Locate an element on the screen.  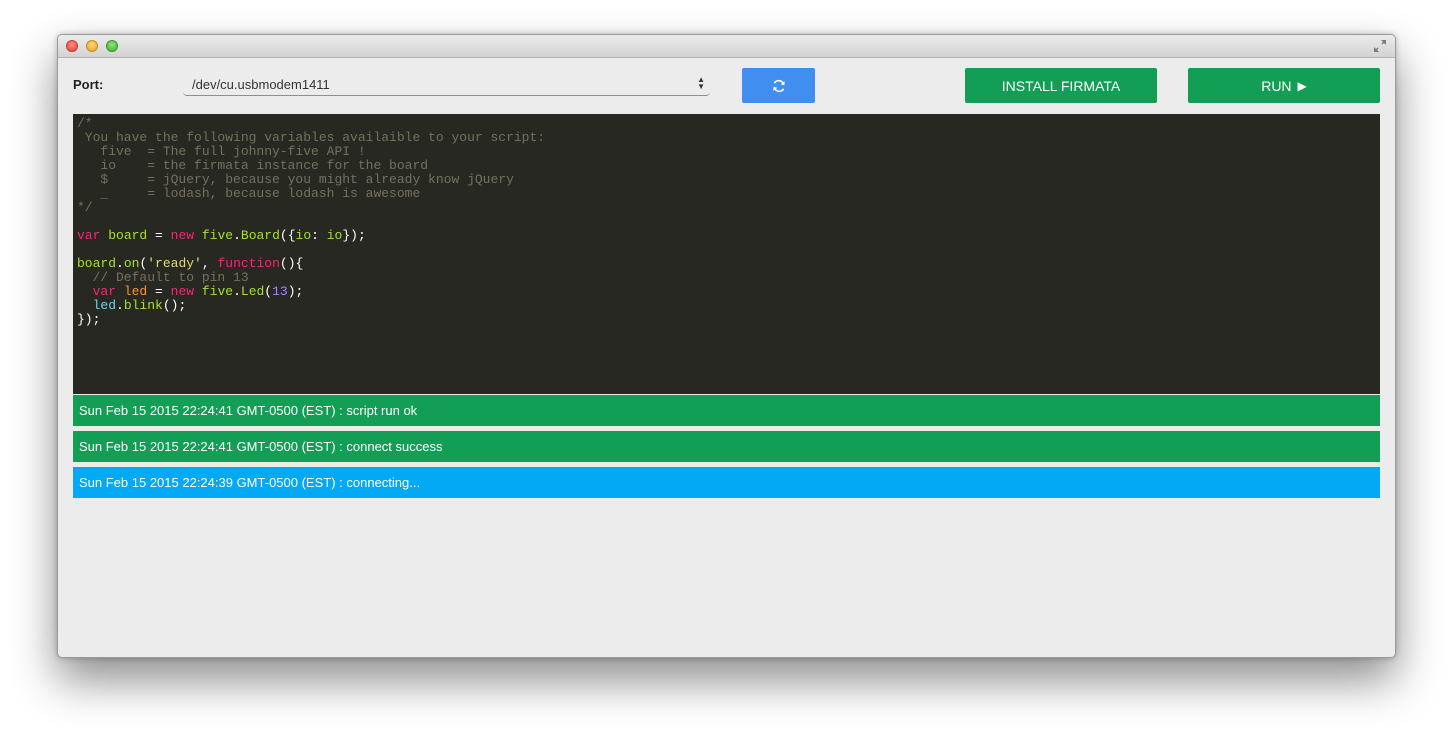
minimize-window-button is located at coordinates (92, 46).